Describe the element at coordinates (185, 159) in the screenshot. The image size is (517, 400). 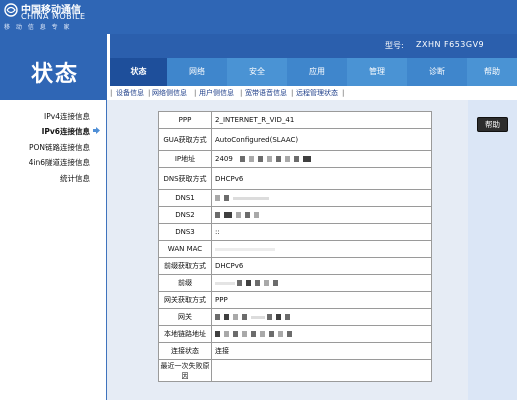
I see `row-label: IP地址` at that location.